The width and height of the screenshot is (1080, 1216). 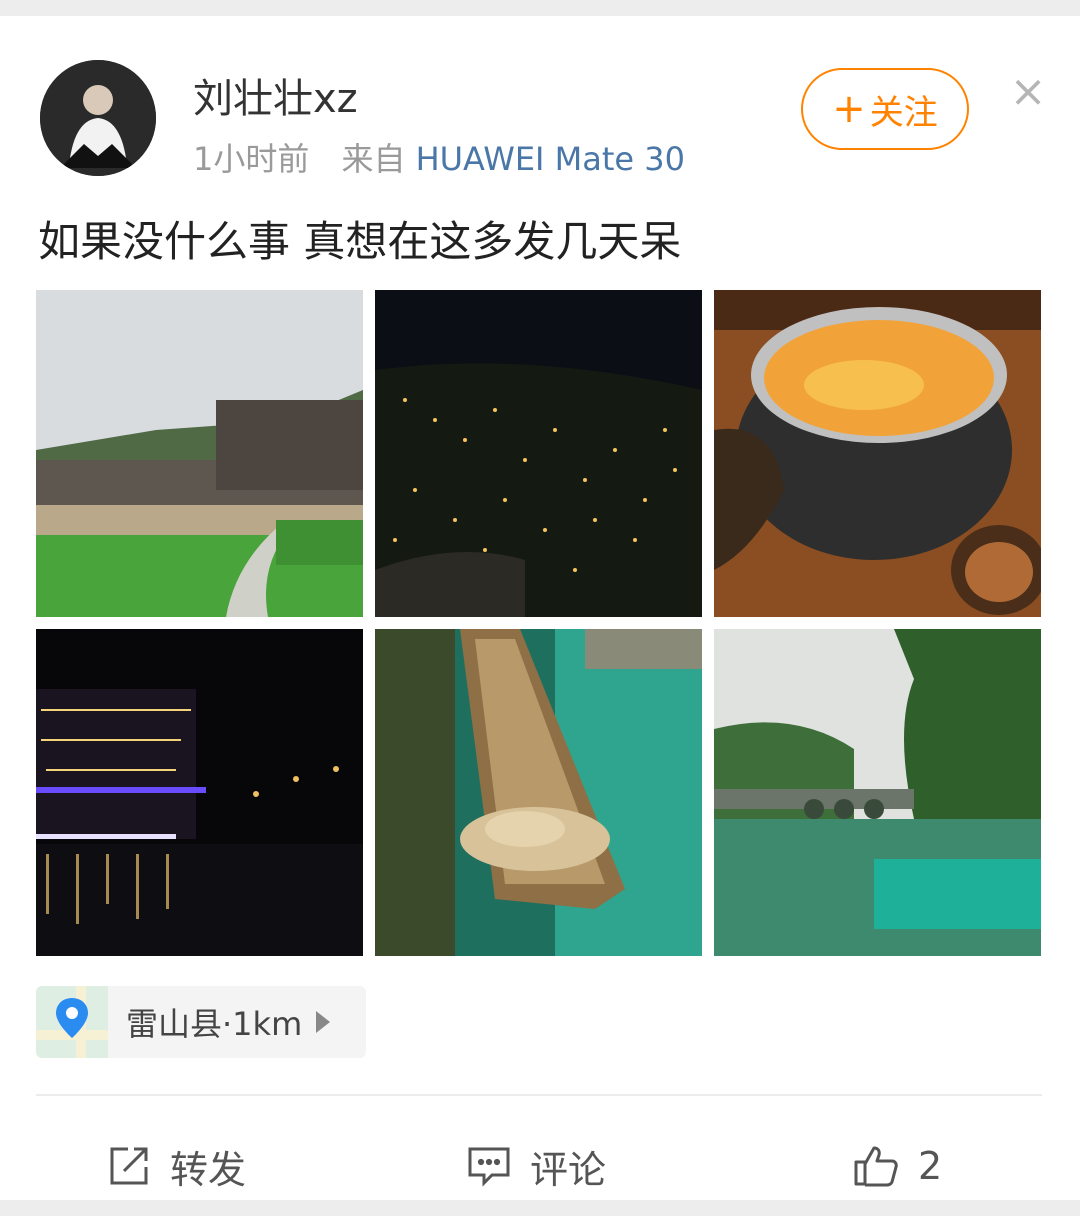 What do you see at coordinates (214, 1024) in the screenshot?
I see `location-label: 雷山县·1km` at bounding box center [214, 1024].